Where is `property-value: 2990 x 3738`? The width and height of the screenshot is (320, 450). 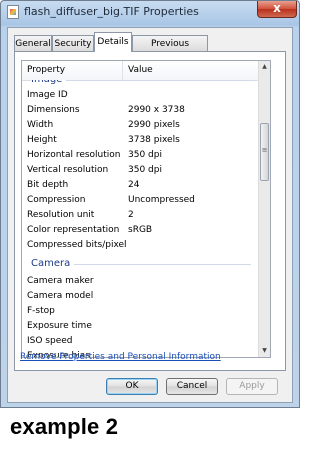
property-value: 2990 x 3738 is located at coordinates (156, 110).